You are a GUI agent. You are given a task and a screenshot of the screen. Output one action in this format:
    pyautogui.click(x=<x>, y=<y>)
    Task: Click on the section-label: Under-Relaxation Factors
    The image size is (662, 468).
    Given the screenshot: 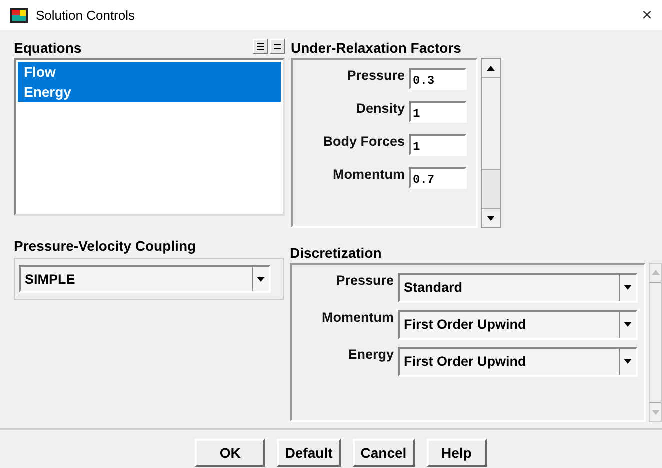 What is the action you would take?
    pyautogui.click(x=376, y=48)
    